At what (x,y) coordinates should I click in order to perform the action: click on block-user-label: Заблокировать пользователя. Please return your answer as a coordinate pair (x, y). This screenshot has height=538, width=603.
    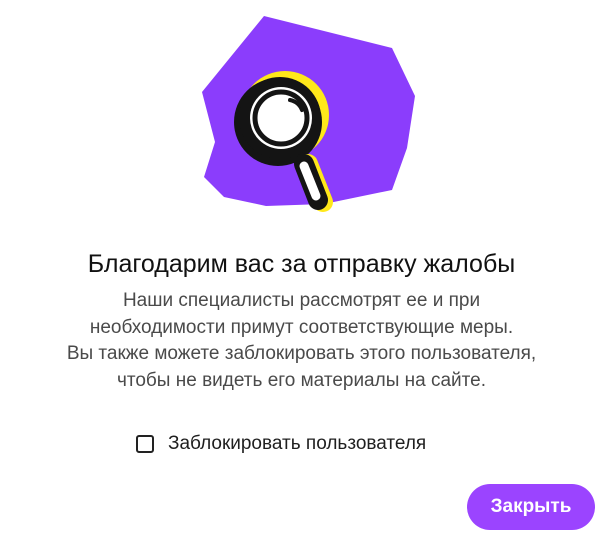
    Looking at the image, I should click on (297, 444).